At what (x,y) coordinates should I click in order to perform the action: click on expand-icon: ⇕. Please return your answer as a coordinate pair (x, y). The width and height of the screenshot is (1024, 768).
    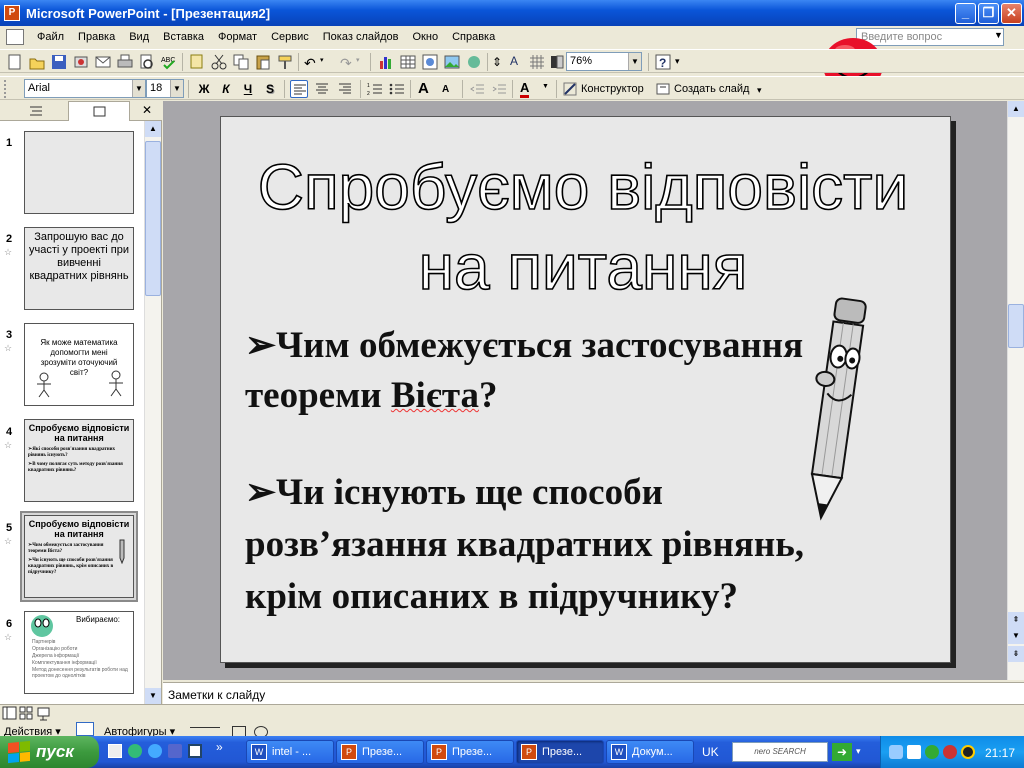
    Looking at the image, I should click on (497, 62).